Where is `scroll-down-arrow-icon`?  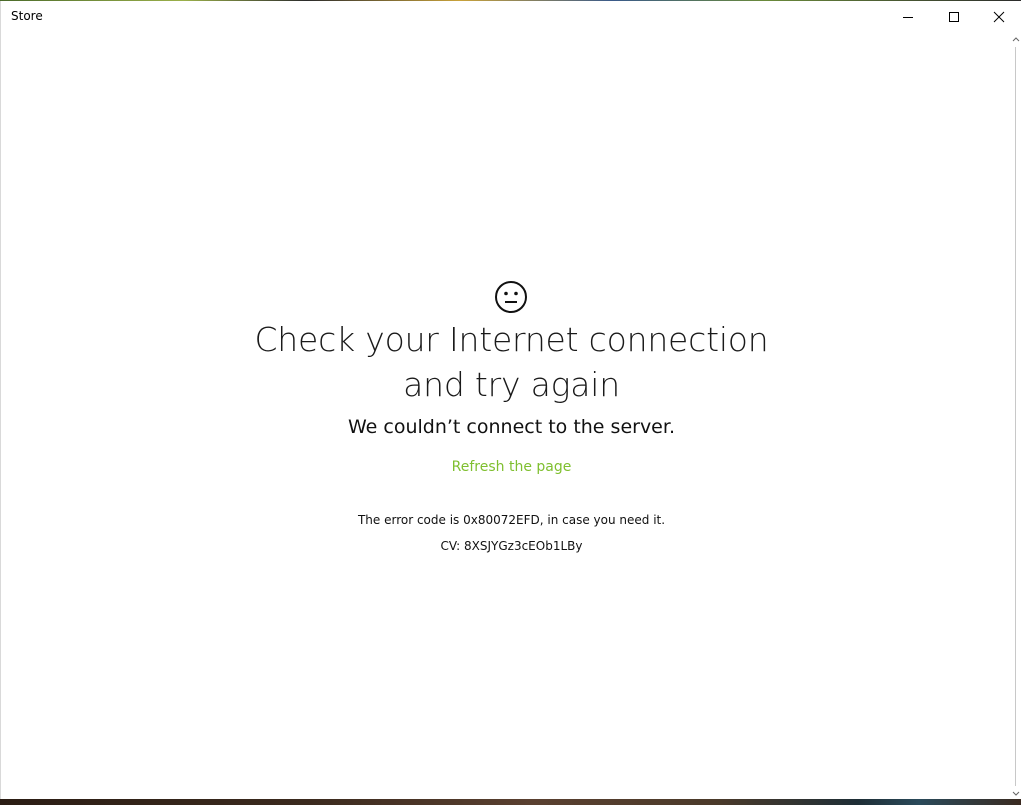 scroll-down-arrow-icon is located at coordinates (1016, 794).